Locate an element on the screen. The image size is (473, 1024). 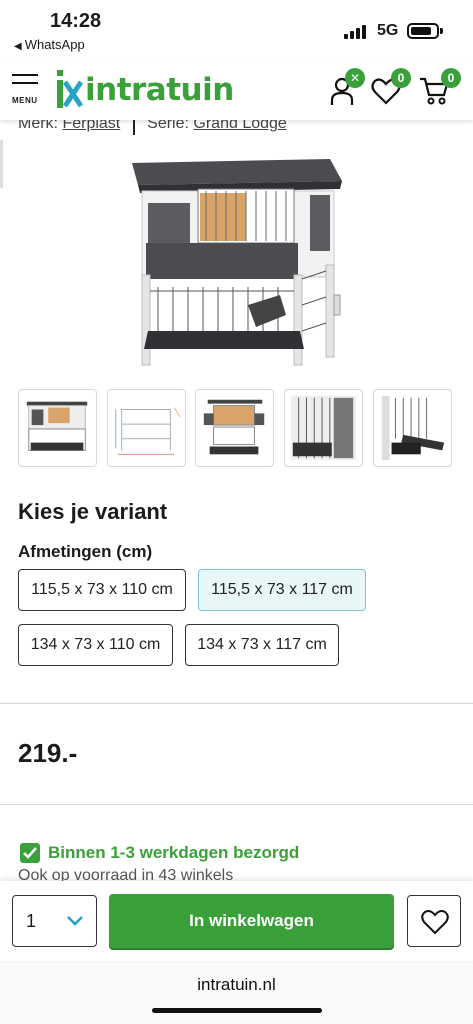
menu-button: MENU is located at coordinates (27, 91).